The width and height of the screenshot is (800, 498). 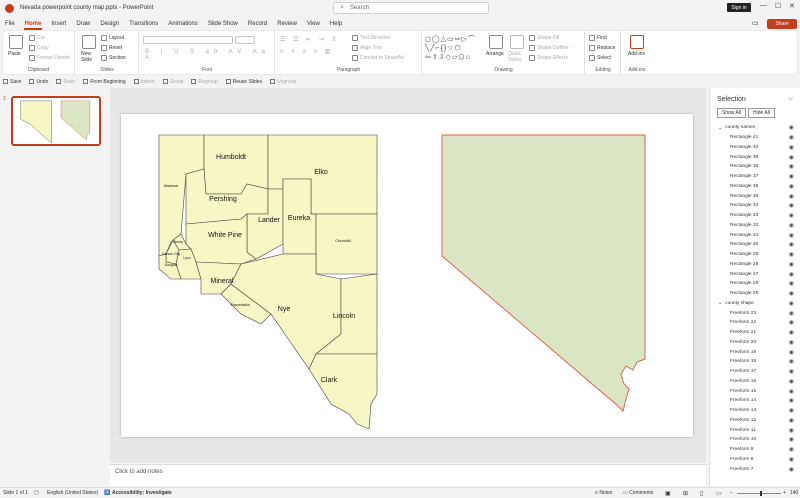 I want to click on zoom-level: 140, so click(x=794, y=493).